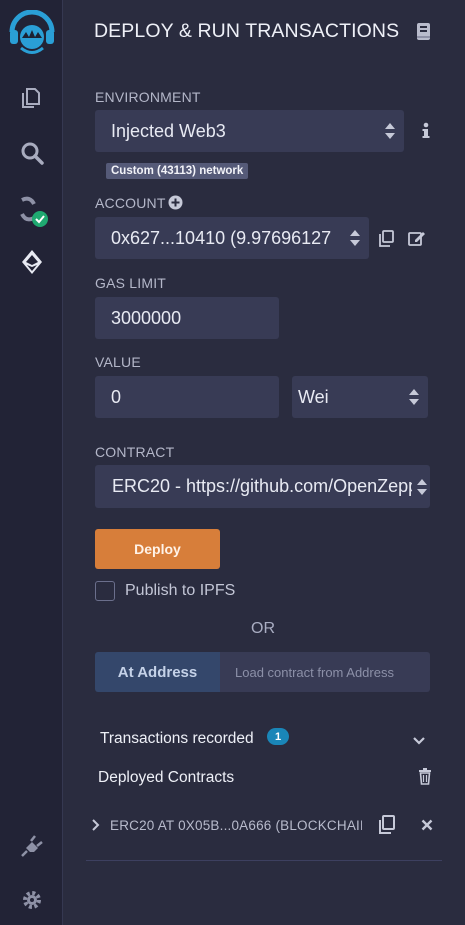  Describe the element at coordinates (157, 549) in the screenshot. I see `deploy-button: Deploy` at that location.